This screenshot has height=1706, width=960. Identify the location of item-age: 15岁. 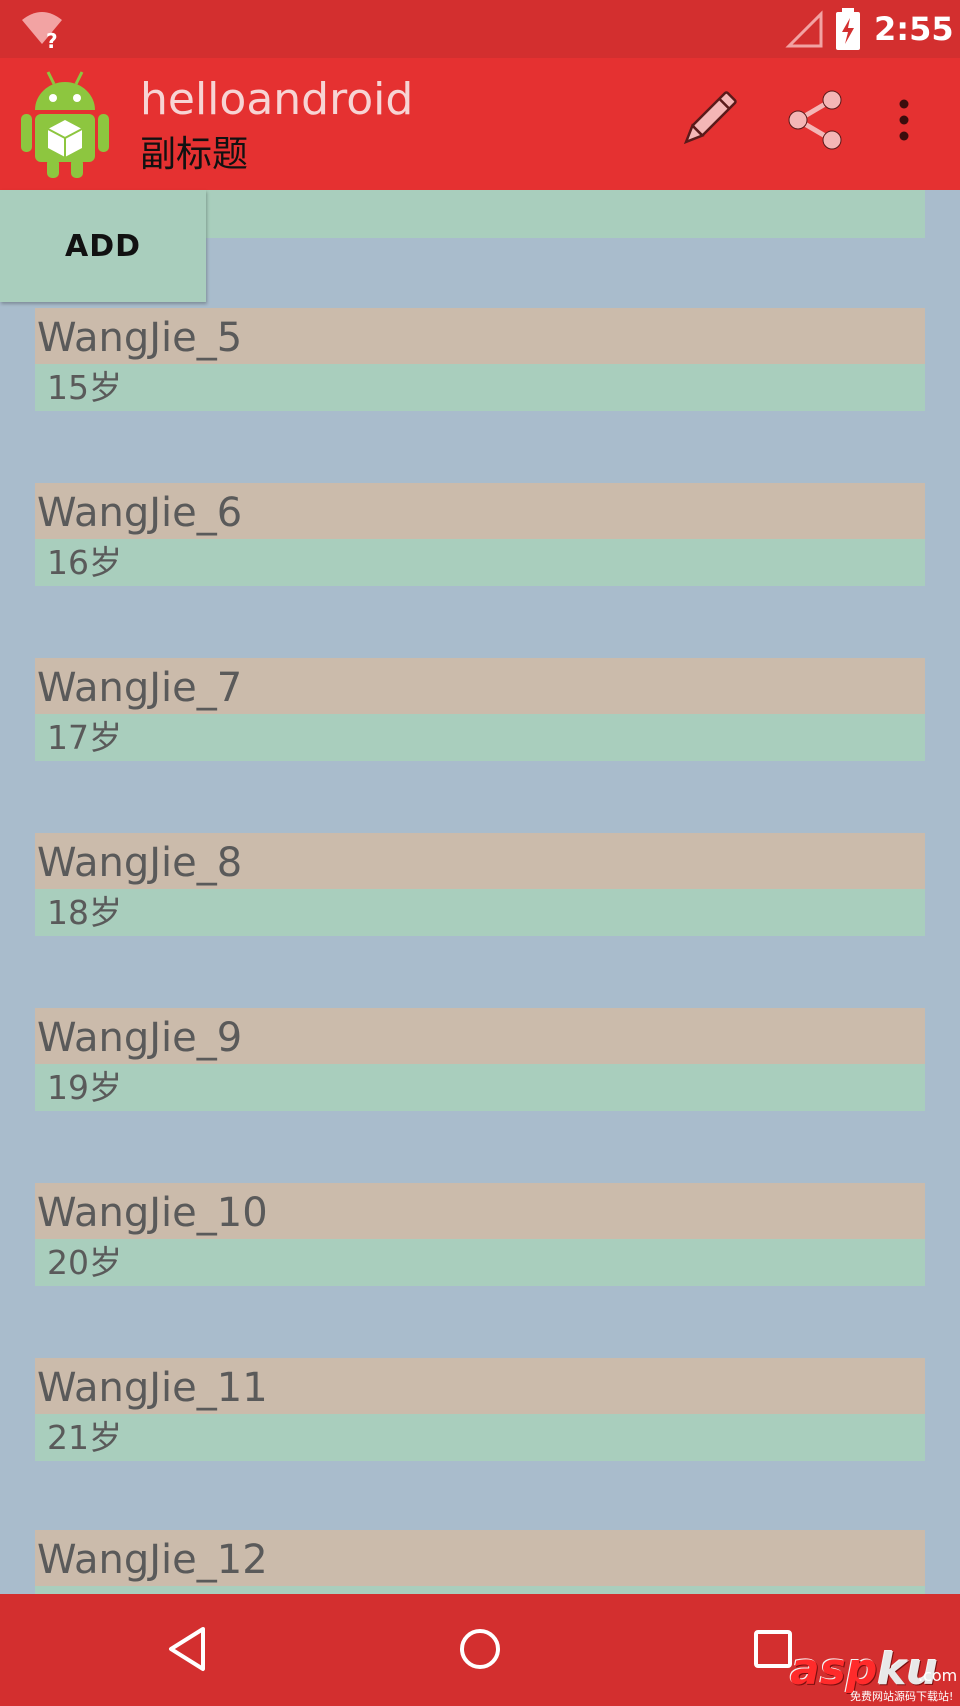
(480, 387).